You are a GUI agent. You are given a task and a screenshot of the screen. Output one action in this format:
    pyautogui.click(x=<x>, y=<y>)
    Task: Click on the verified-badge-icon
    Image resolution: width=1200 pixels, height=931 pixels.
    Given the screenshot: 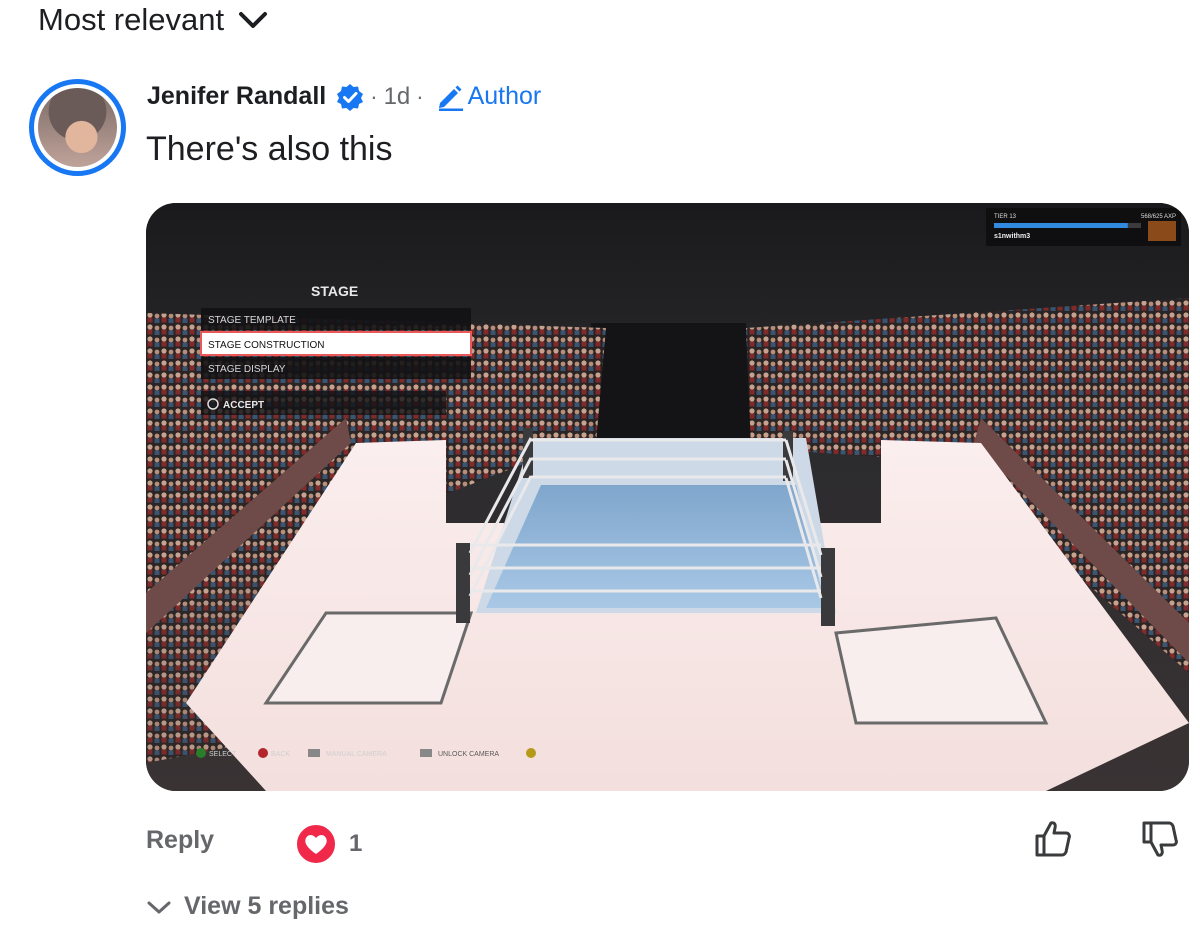 What is the action you would take?
    pyautogui.click(x=350, y=97)
    